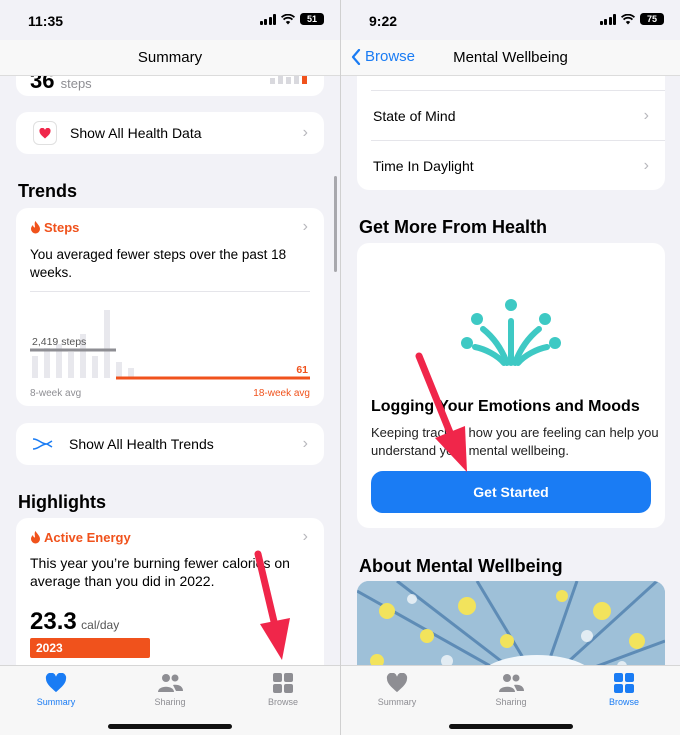  I want to click on trend-metric-name: Steps, so click(62, 227).